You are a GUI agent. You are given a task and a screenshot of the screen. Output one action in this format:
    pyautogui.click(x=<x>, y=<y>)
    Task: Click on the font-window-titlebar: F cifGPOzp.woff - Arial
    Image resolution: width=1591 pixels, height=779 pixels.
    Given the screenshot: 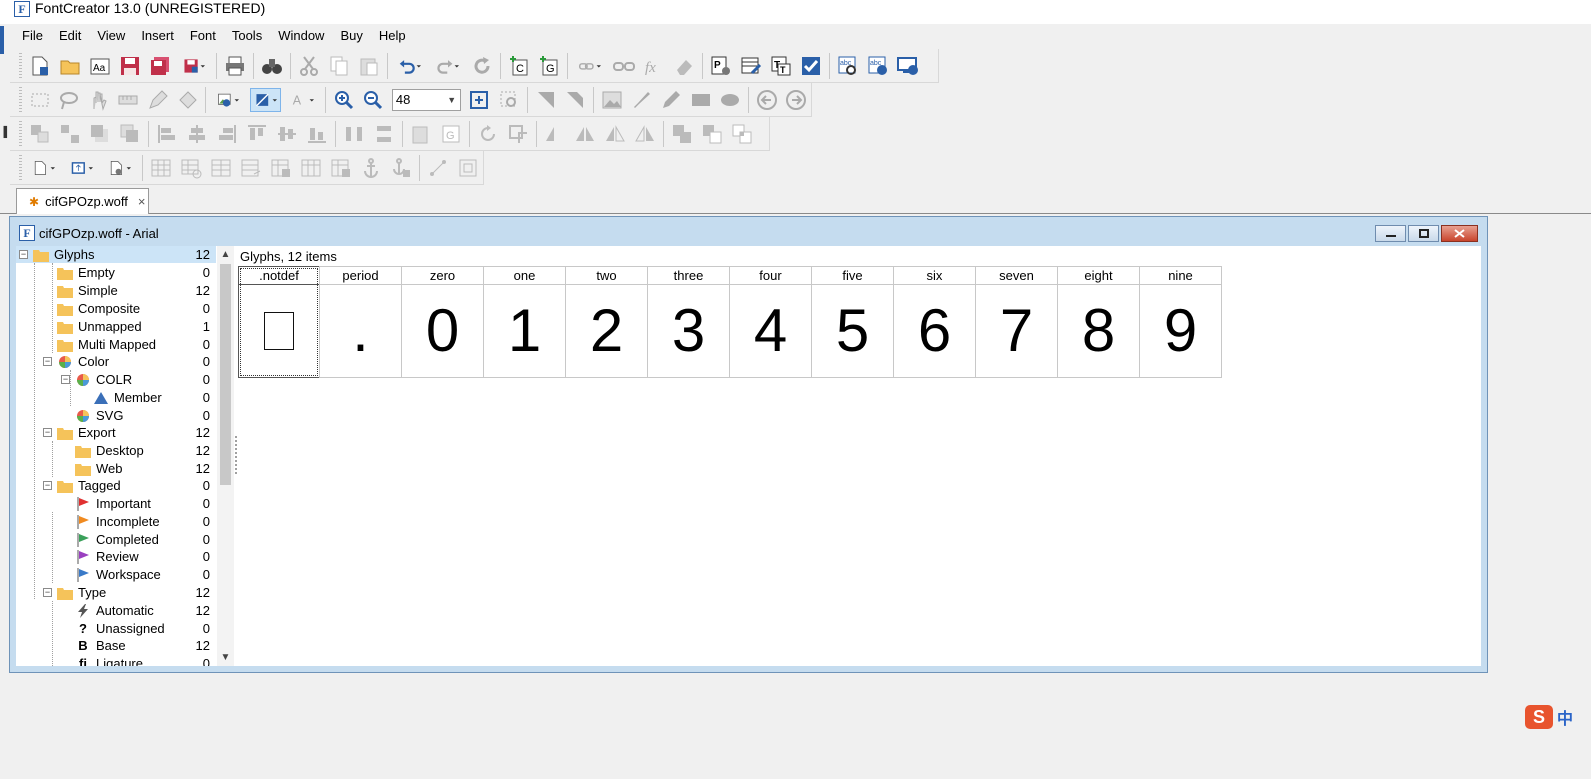 What is the action you would take?
    pyautogui.click(x=748, y=231)
    